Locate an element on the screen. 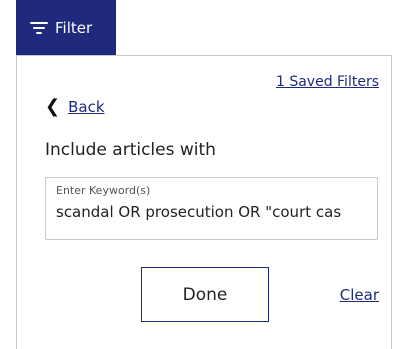 The height and width of the screenshot is (349, 408). keyword-field-value: scandal OR prosecution OR "court cas is located at coordinates (211, 212).